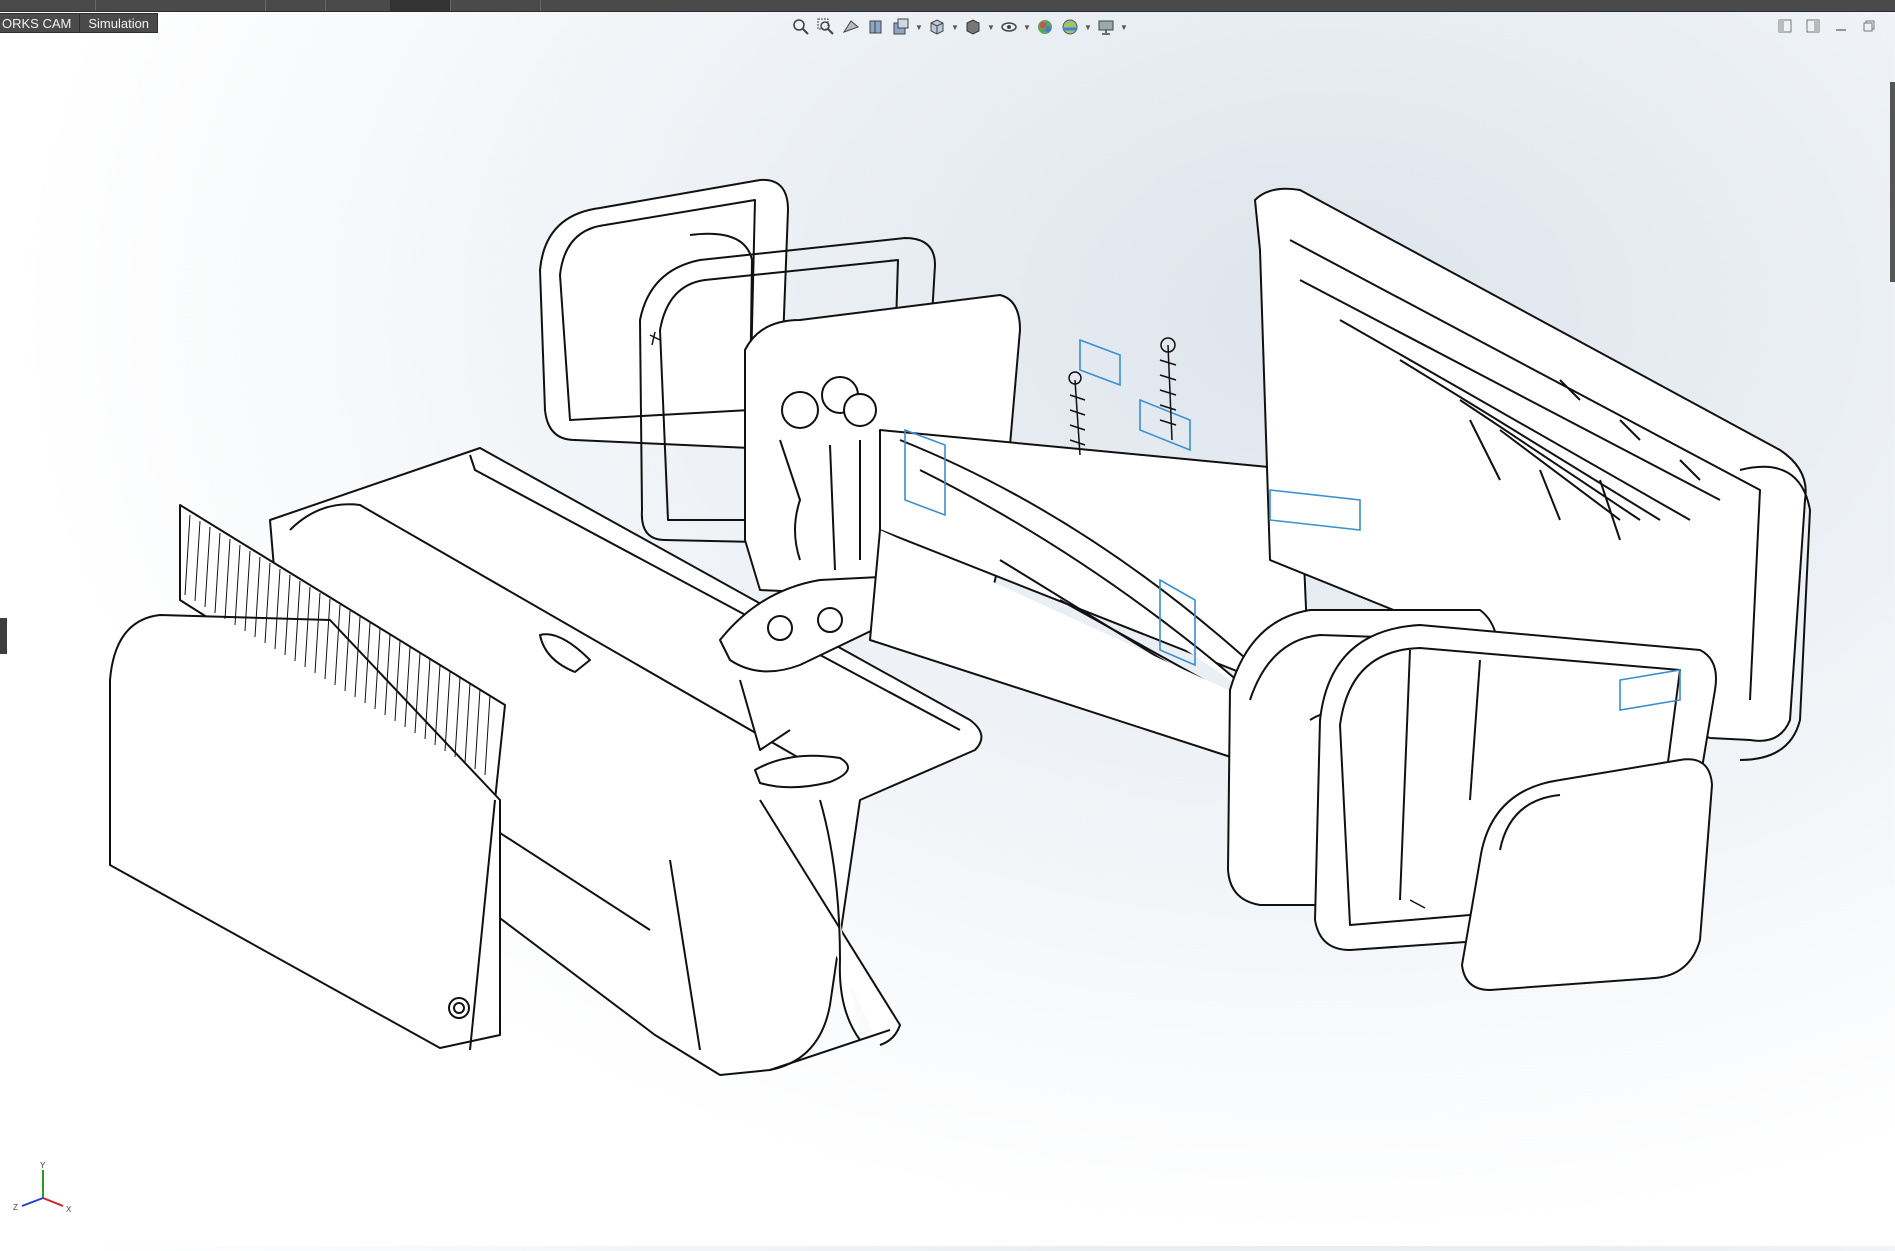  I want to click on hide-show-items-icon, so click(1009, 27).